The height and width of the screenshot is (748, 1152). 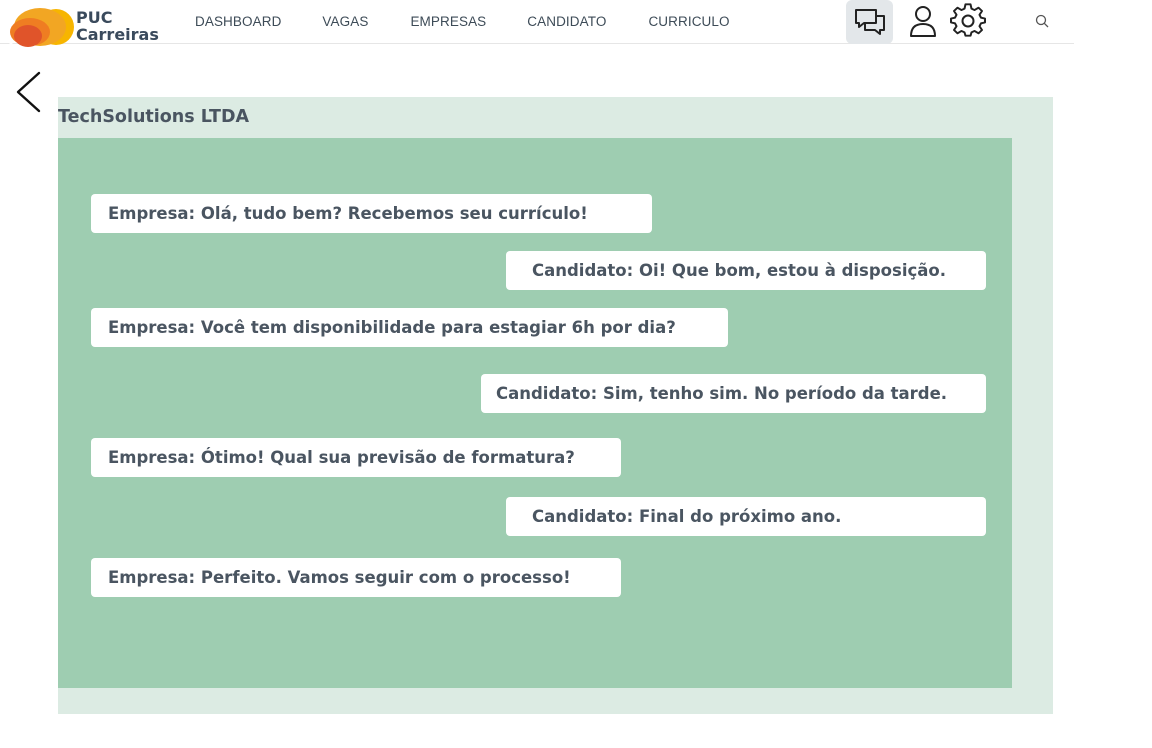 What do you see at coordinates (688, 21) in the screenshot?
I see `nav-curriculo: CURRICULO` at bounding box center [688, 21].